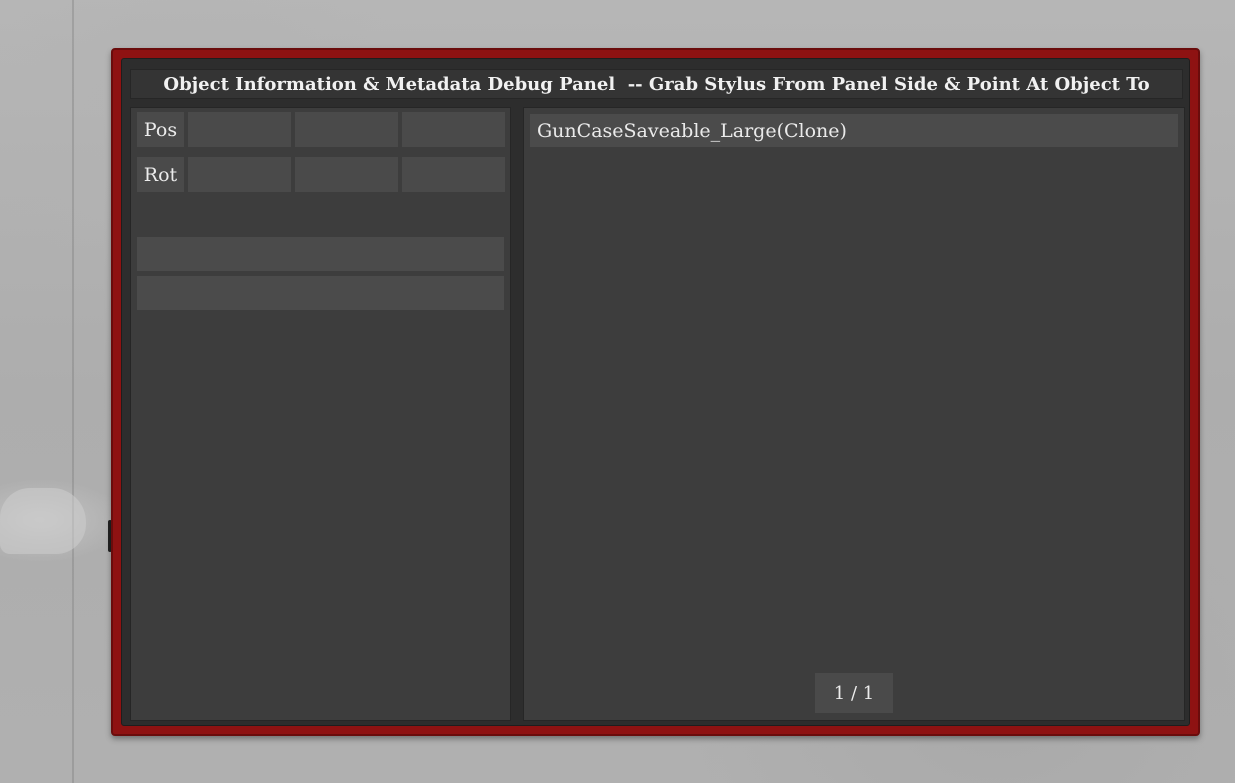 The image size is (1235, 783). Describe the element at coordinates (453, 174) in the screenshot. I see `rotation-z-field` at that location.